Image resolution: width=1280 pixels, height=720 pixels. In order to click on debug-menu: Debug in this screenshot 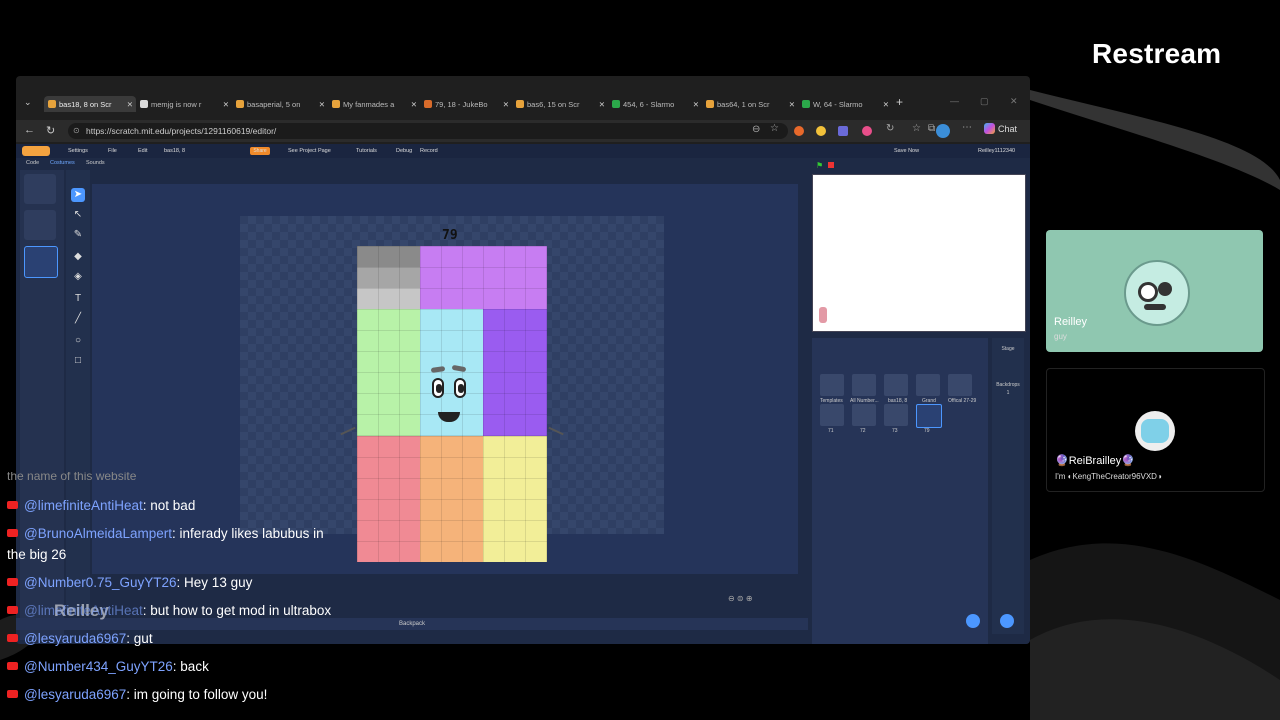, I will do `click(404, 151)`.